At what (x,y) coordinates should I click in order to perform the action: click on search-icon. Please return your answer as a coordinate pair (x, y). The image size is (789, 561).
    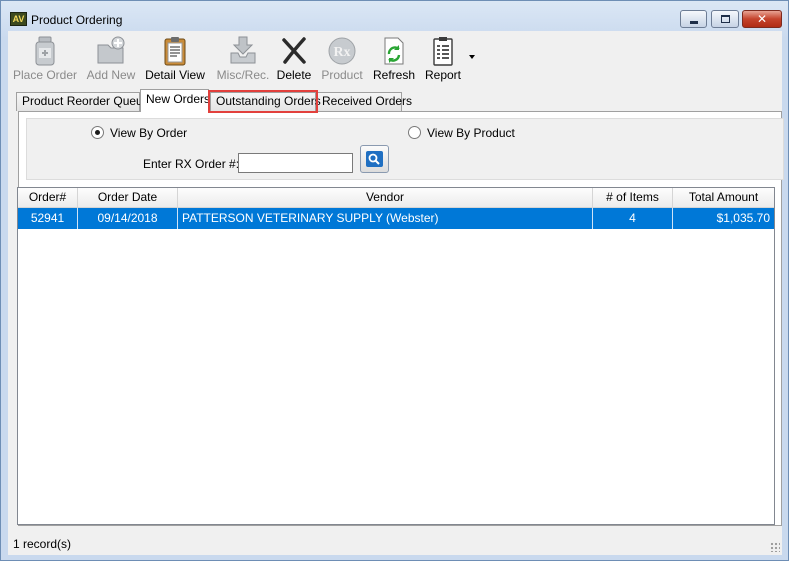
    Looking at the image, I should click on (374, 159).